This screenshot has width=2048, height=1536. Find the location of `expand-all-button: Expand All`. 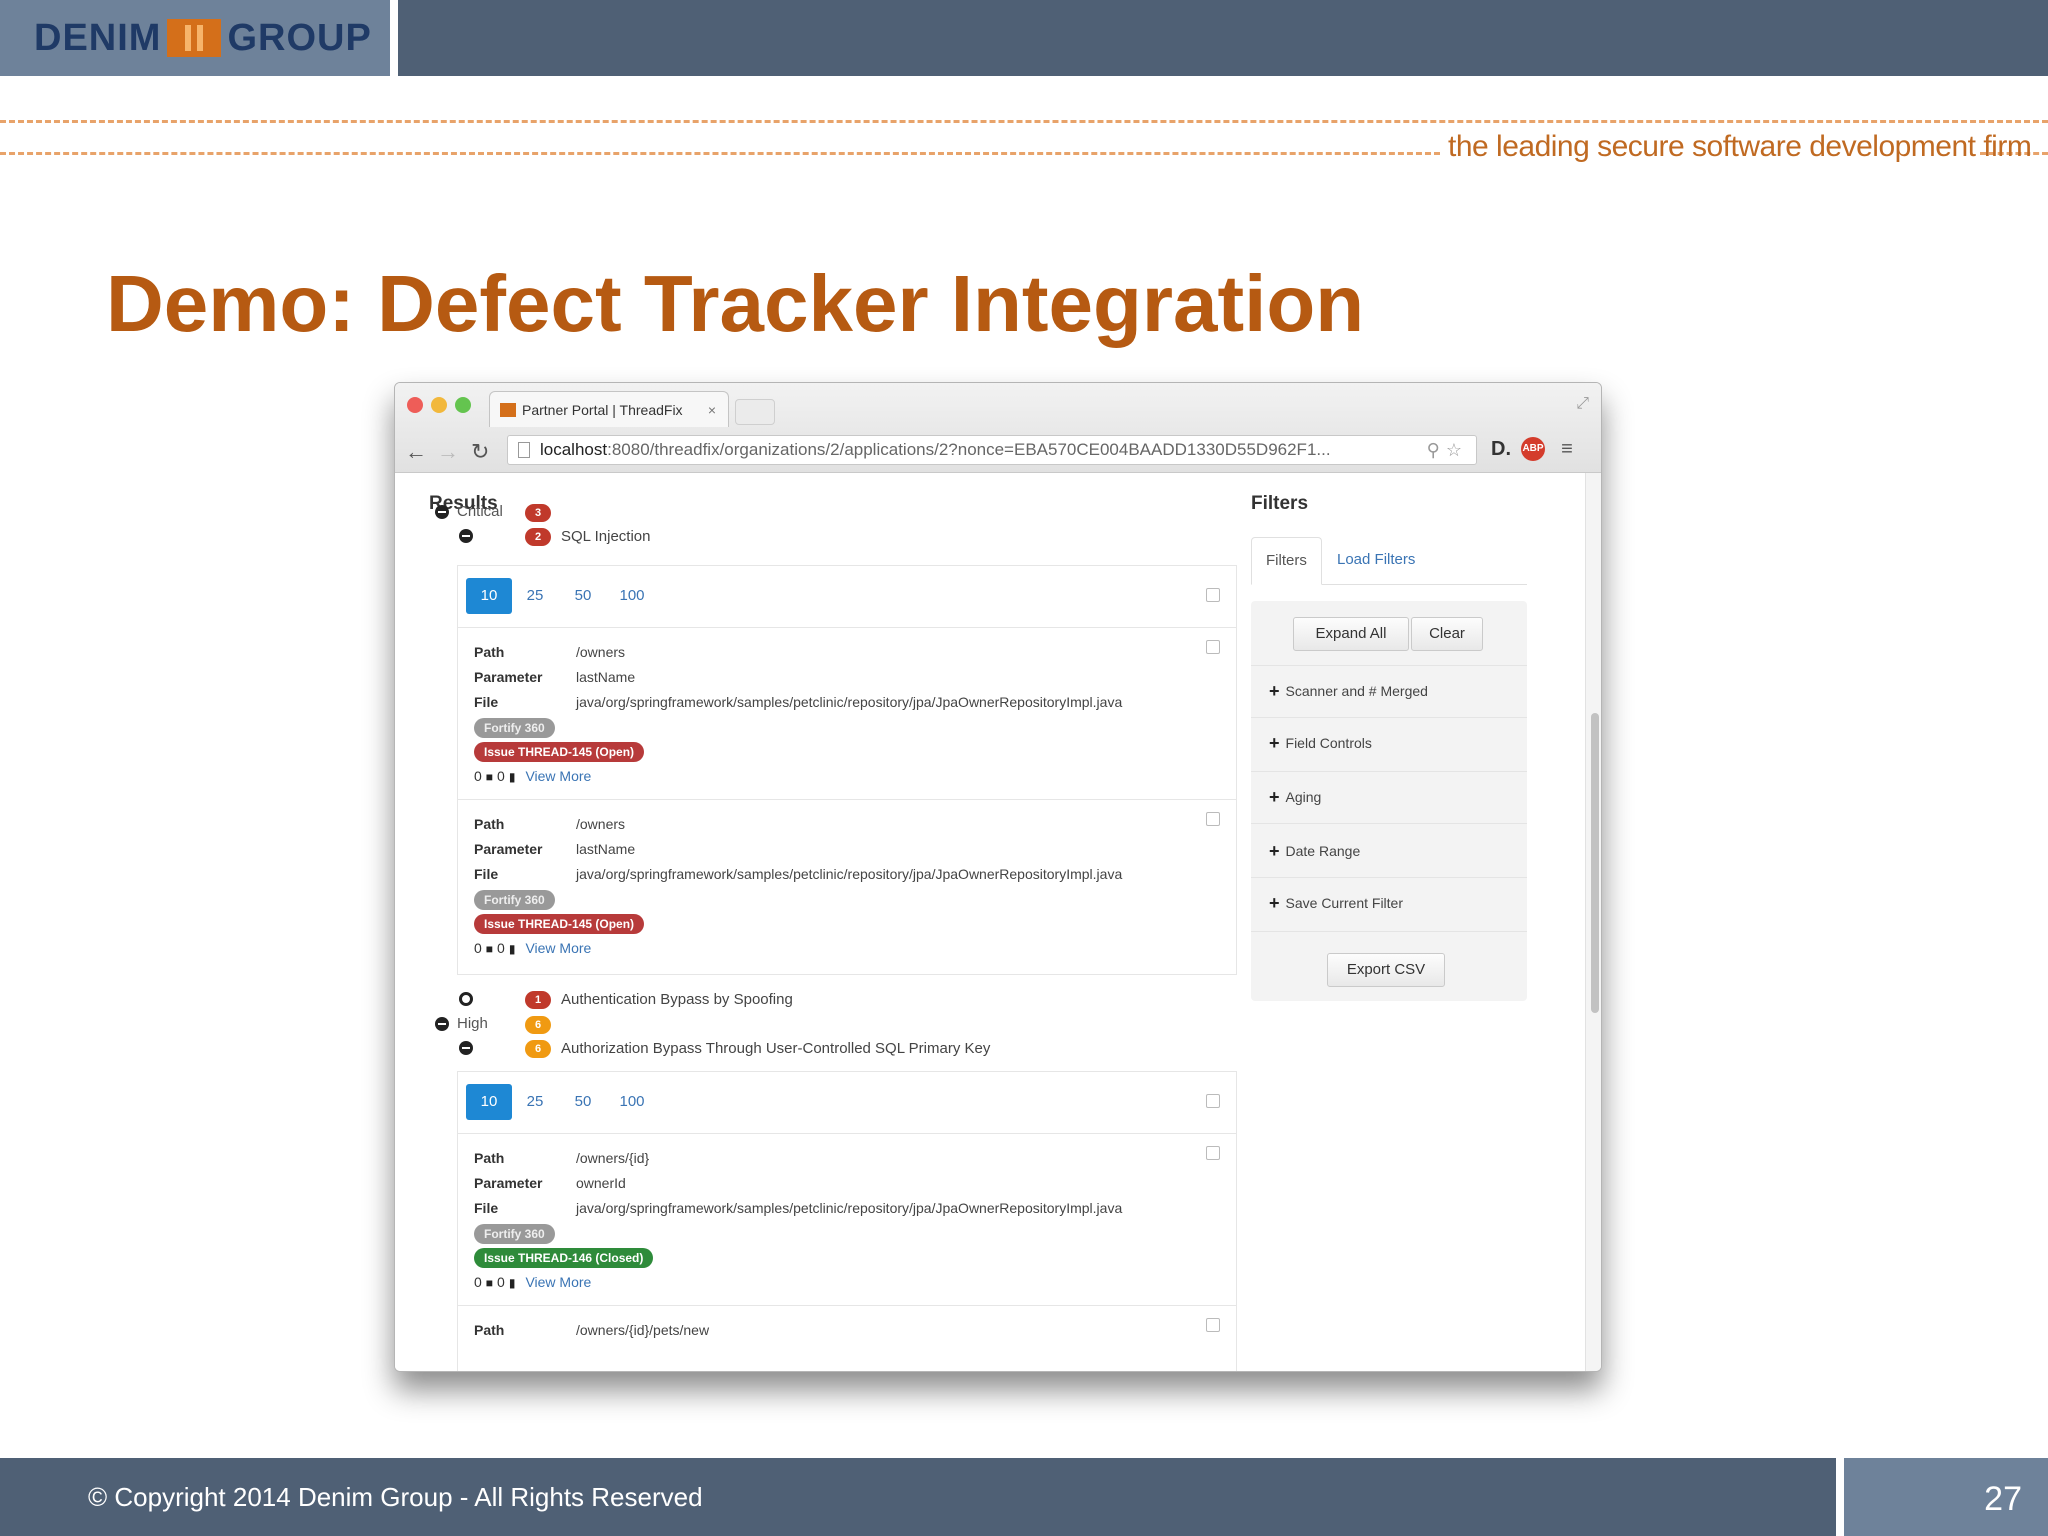

expand-all-button: Expand All is located at coordinates (1351, 634).